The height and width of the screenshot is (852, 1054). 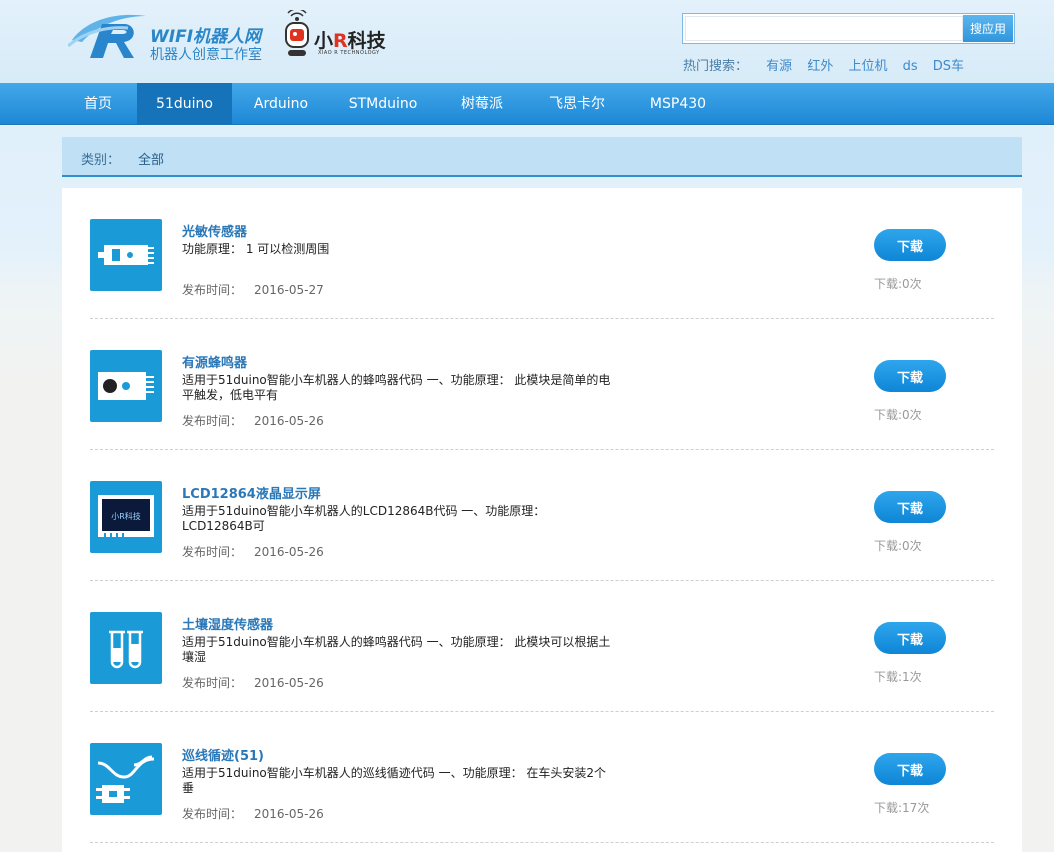 I want to click on robot-mascot-icon, so click(x=297, y=33).